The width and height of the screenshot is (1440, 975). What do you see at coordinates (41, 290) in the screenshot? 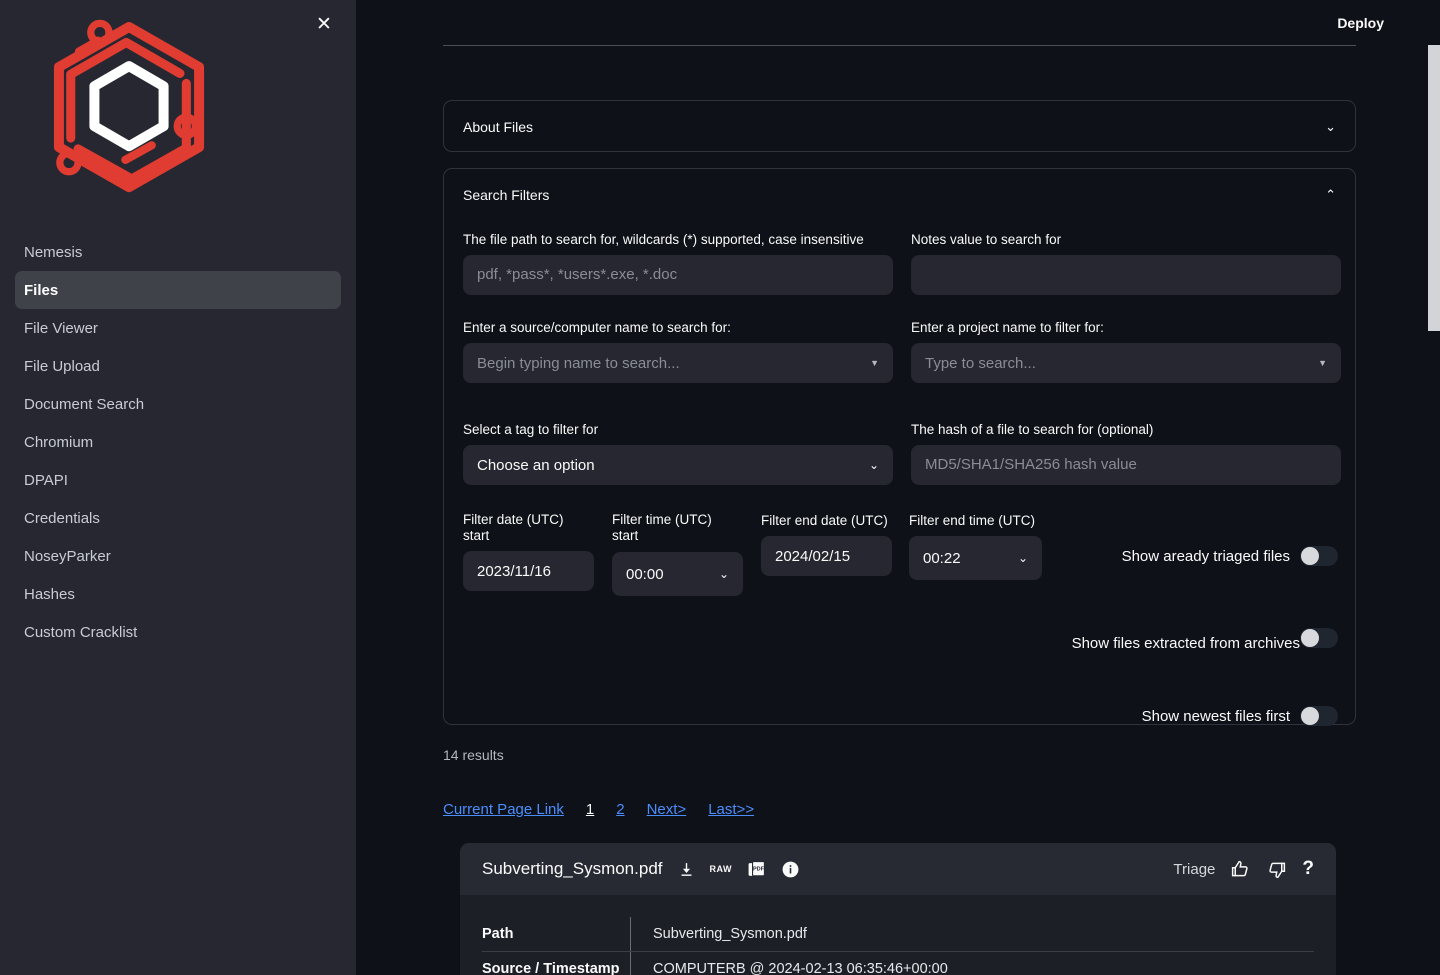
I see `sidebar-item-label: Files` at bounding box center [41, 290].